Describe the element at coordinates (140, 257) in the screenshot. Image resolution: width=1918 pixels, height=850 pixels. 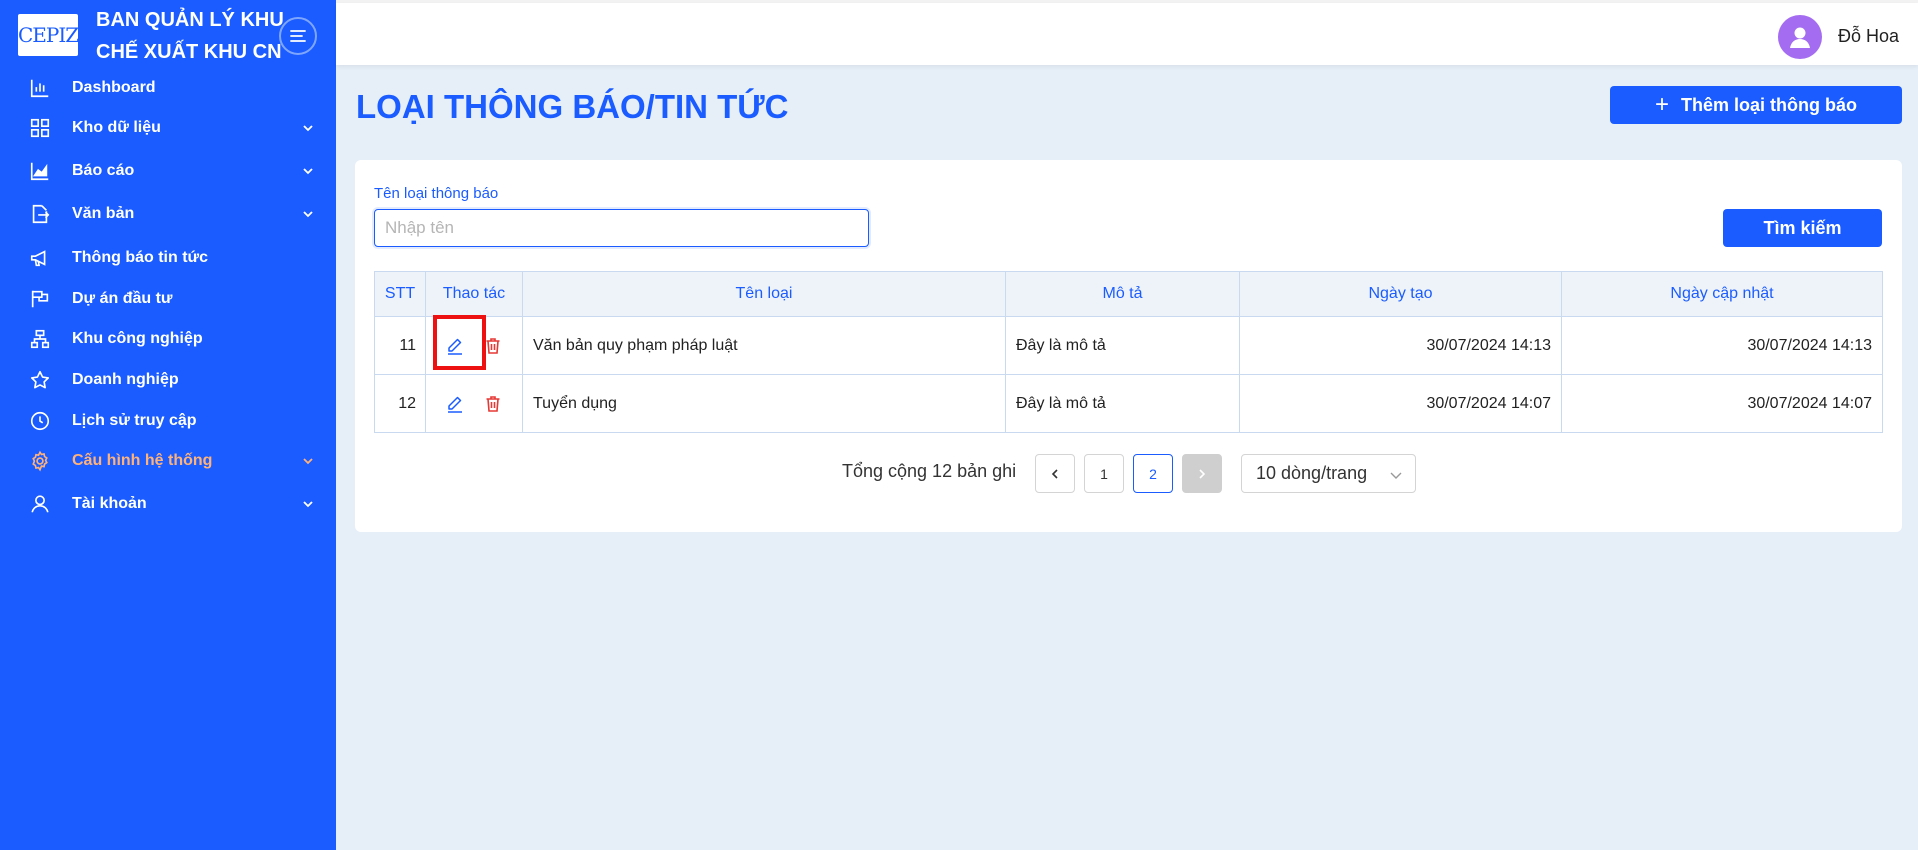
I see `sidebar-item-label: Thông báo tin tức` at that location.